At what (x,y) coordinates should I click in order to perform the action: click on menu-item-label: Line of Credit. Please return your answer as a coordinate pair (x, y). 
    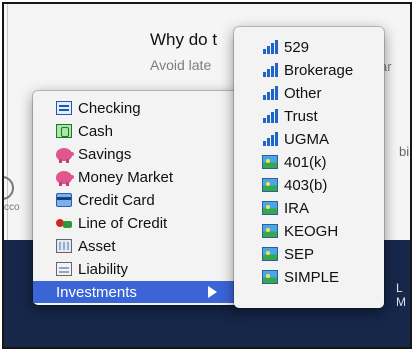
    Looking at the image, I should click on (123, 223).